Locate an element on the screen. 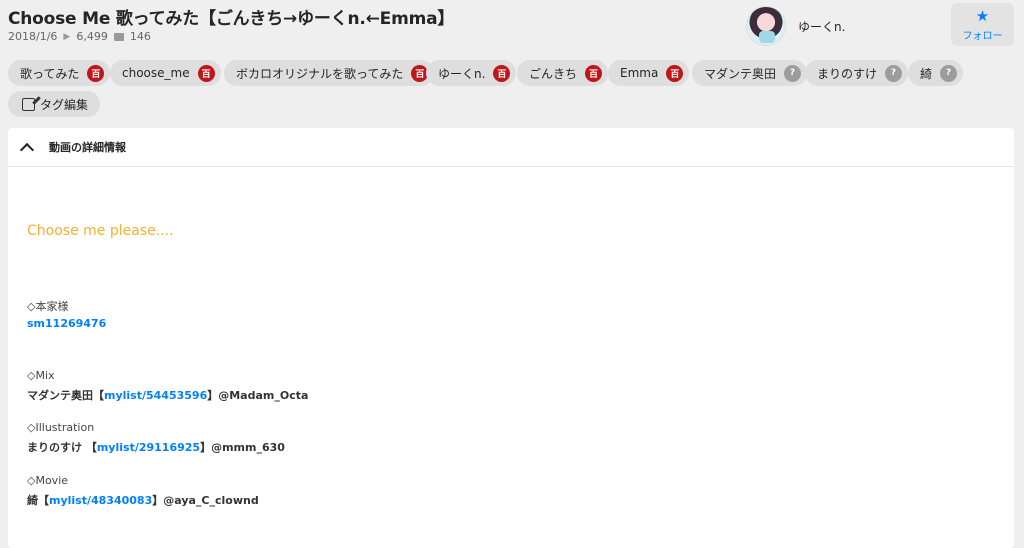 This screenshot has width=1024, height=548. follow-button: ★ フォロー is located at coordinates (982, 24).